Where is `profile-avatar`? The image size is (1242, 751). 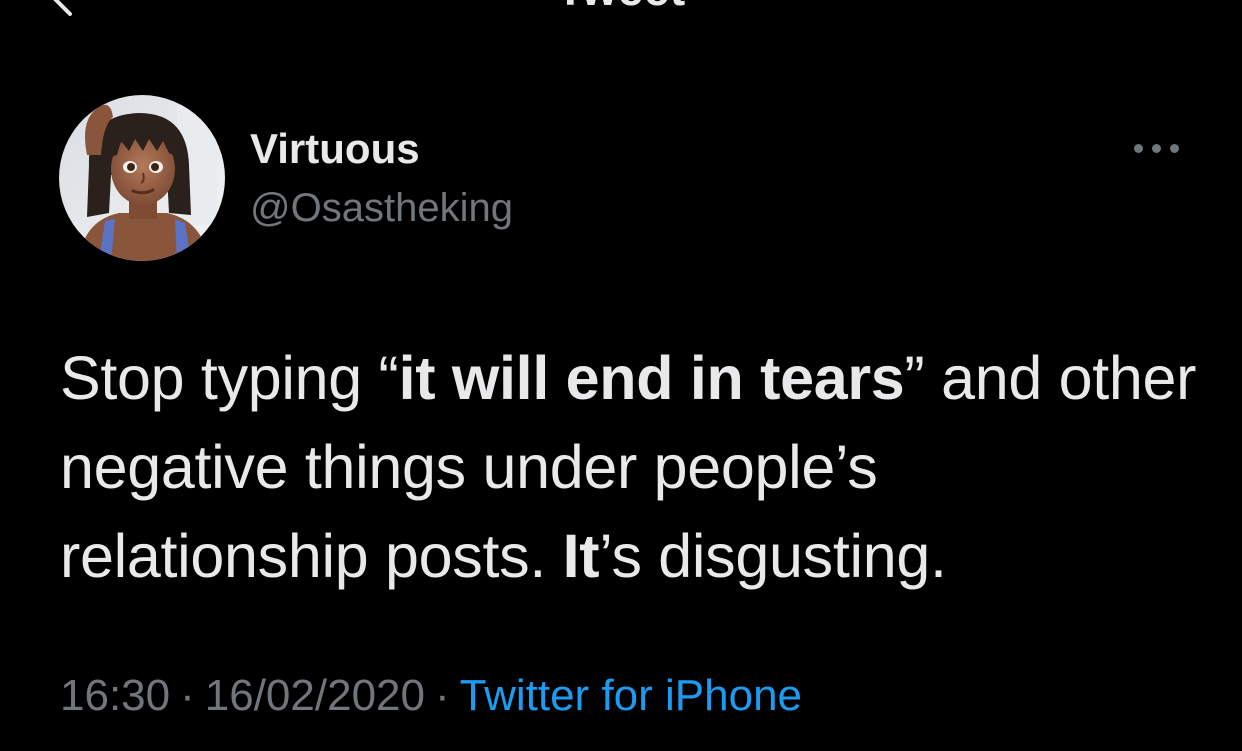 profile-avatar is located at coordinates (142, 178).